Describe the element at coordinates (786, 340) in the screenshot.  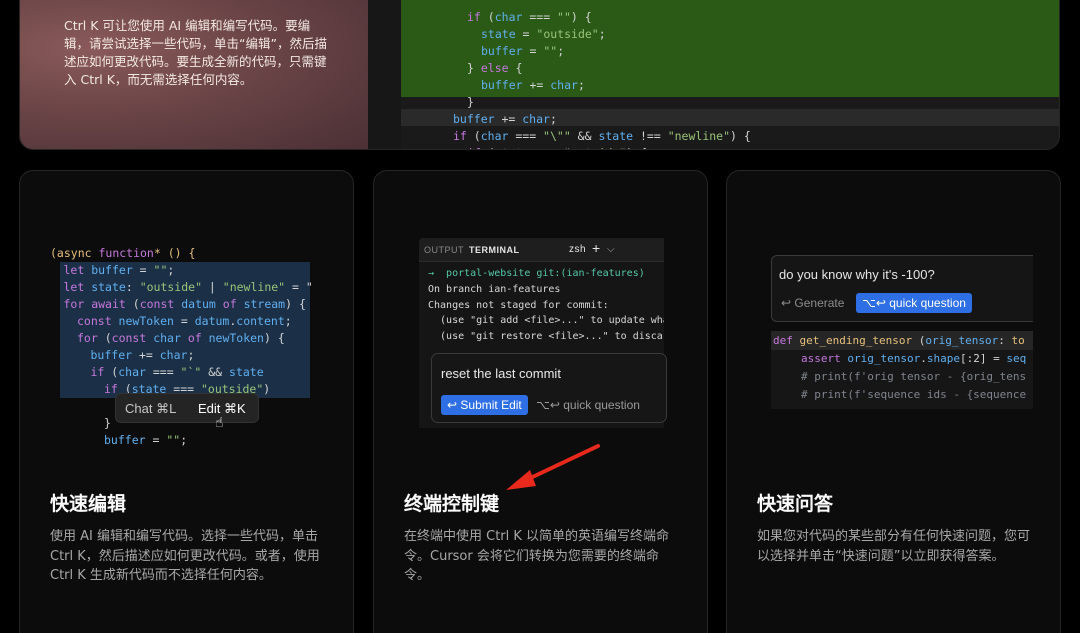
I see `code-token: def` at that location.